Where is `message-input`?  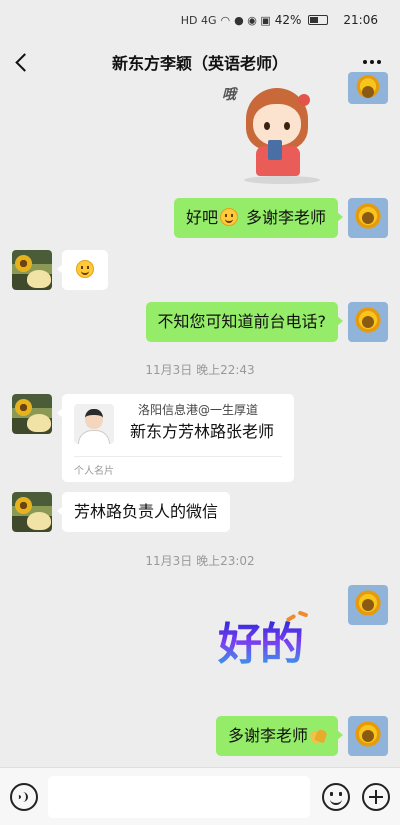
message-input is located at coordinates (179, 797).